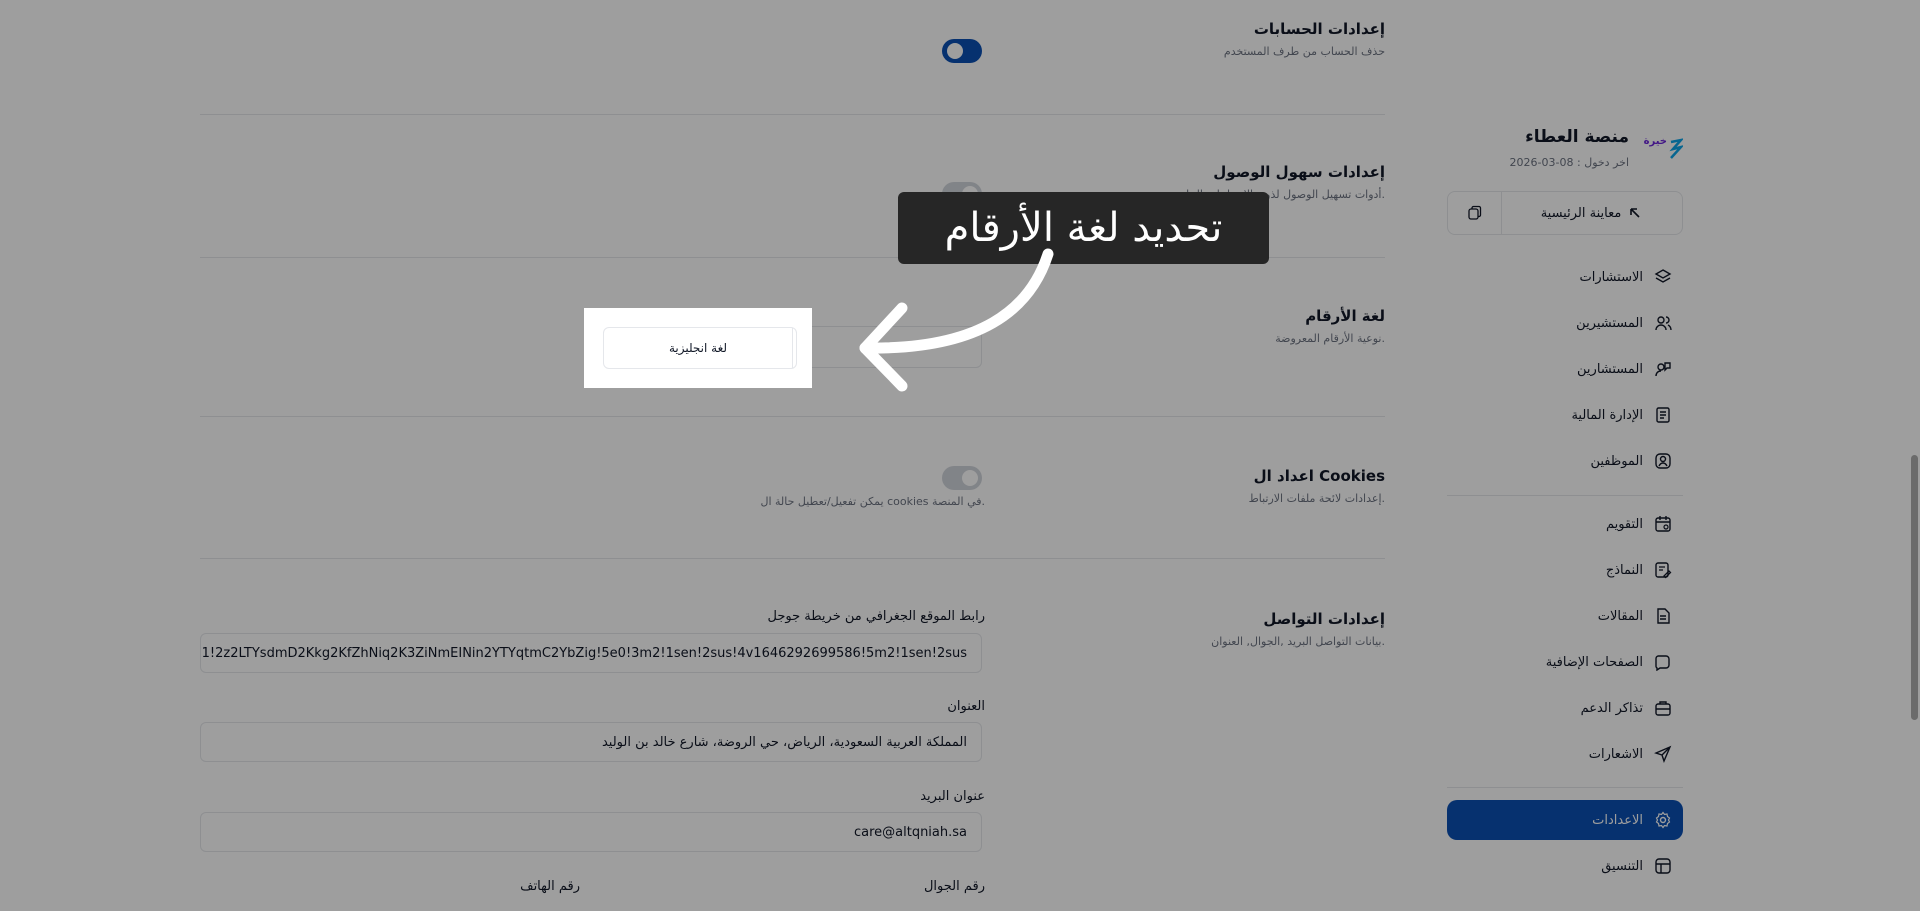 The image size is (1920, 911). What do you see at coordinates (956, 320) in the screenshot?
I see `curved-arrow-icon` at bounding box center [956, 320].